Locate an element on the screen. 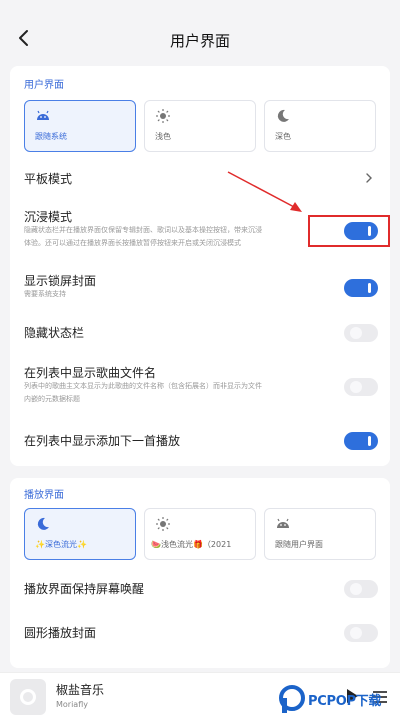  show-add-next-switch is located at coordinates (361, 441).